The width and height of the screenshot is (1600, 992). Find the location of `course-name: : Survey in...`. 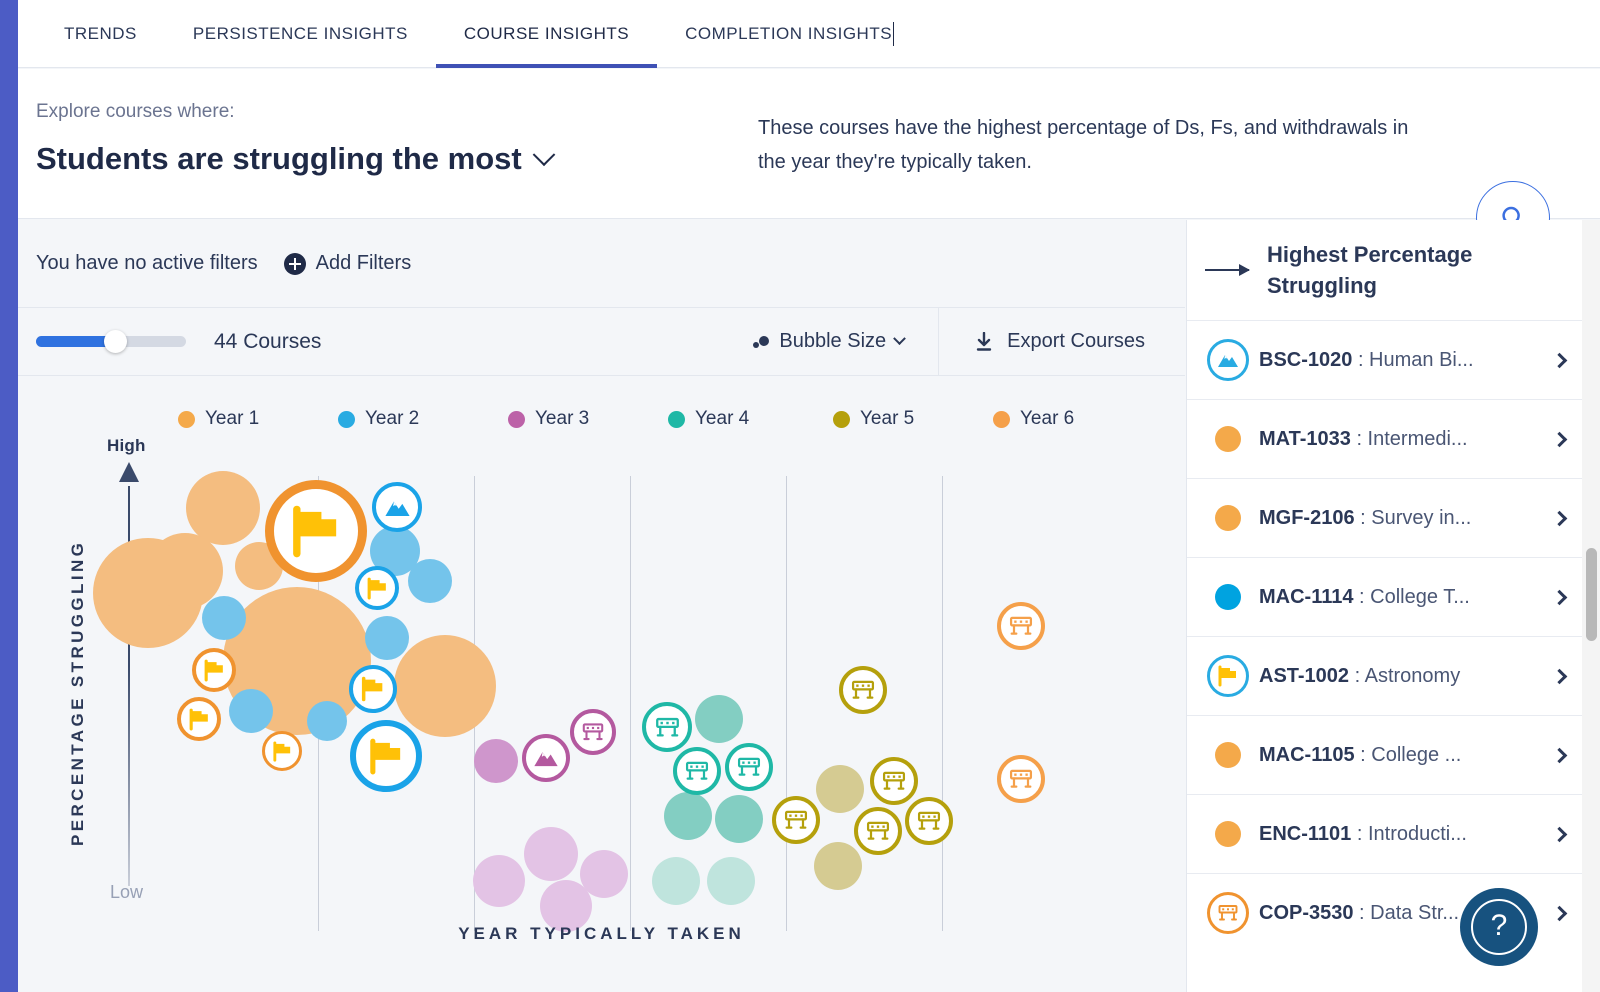

course-name: : Survey in... is located at coordinates (1413, 517).